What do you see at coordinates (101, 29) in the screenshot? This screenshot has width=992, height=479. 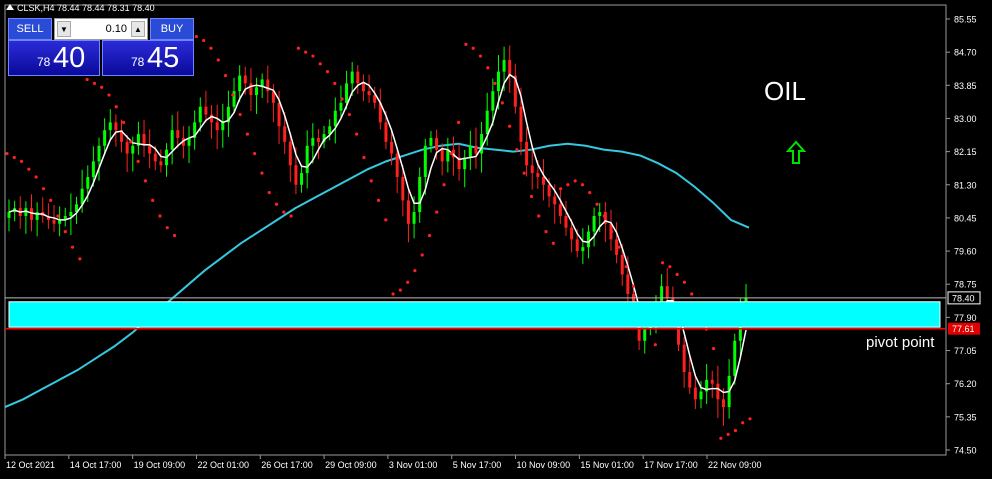 I see `lot-size-input` at bounding box center [101, 29].